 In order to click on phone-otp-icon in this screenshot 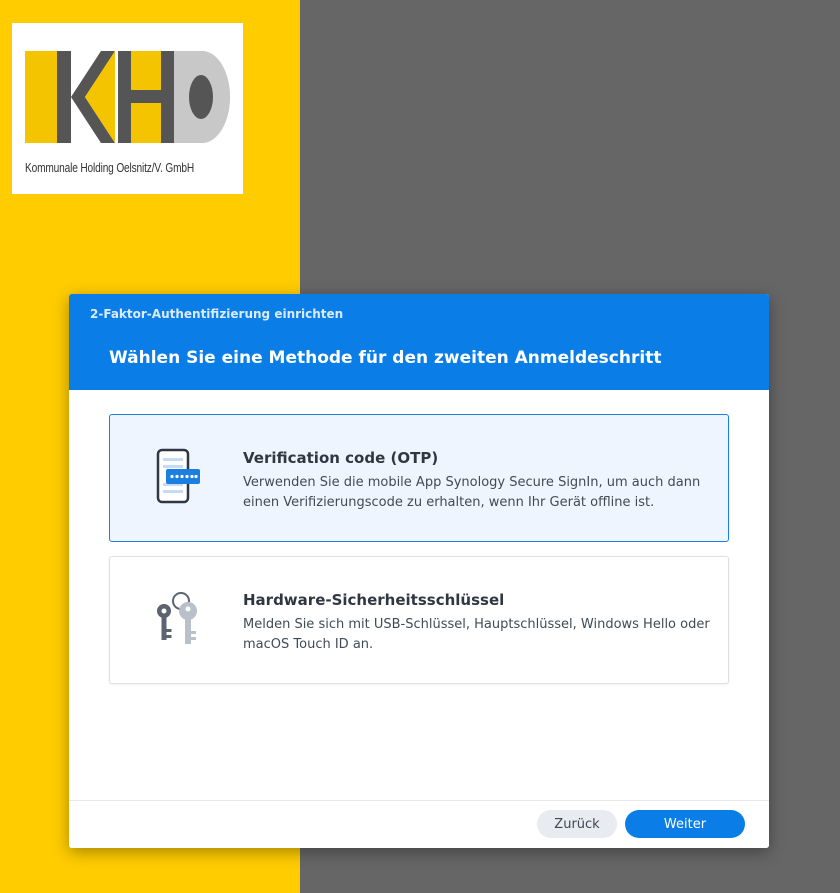, I will do `click(176, 477)`.